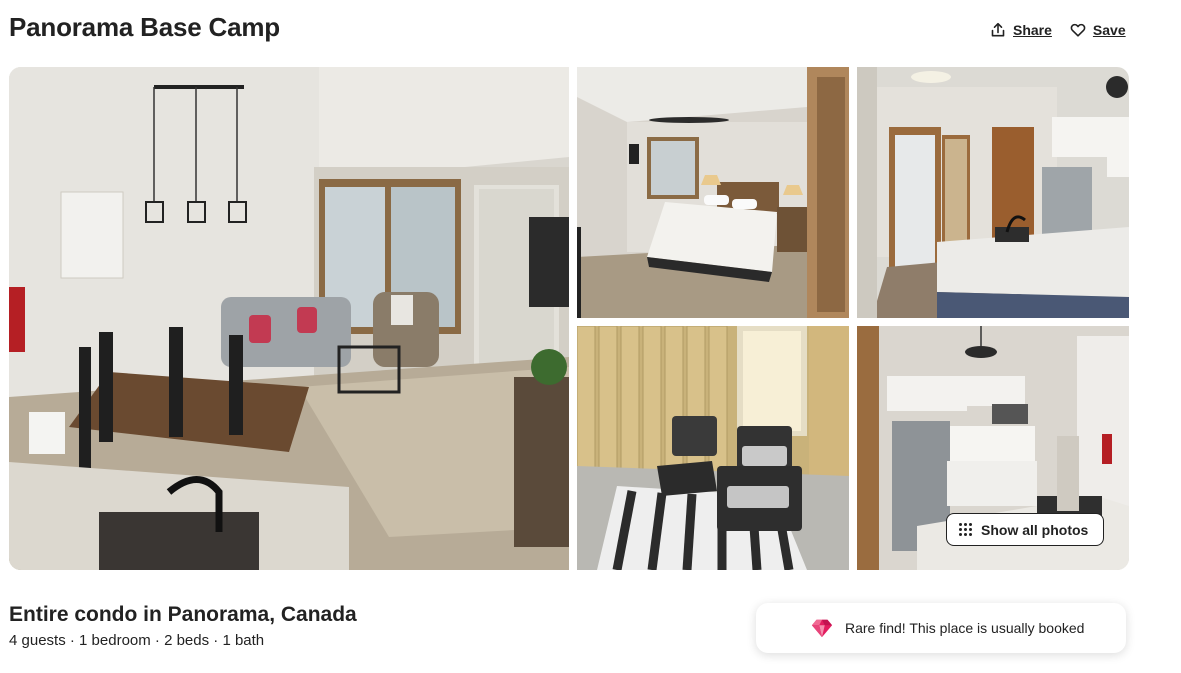 This screenshot has width=1181, height=673. I want to click on rare-find-text: Rare find! This place is usually booked, so click(965, 628).